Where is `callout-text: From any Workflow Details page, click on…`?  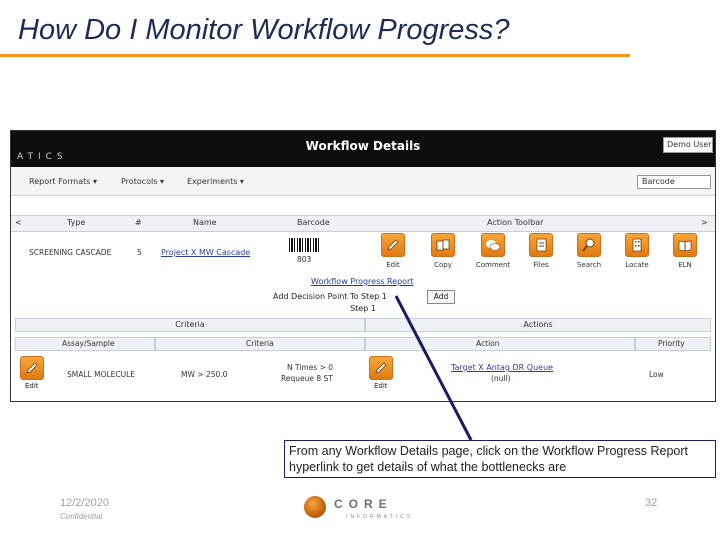
callout-text: From any Workflow Details page, click on… is located at coordinates (500, 459).